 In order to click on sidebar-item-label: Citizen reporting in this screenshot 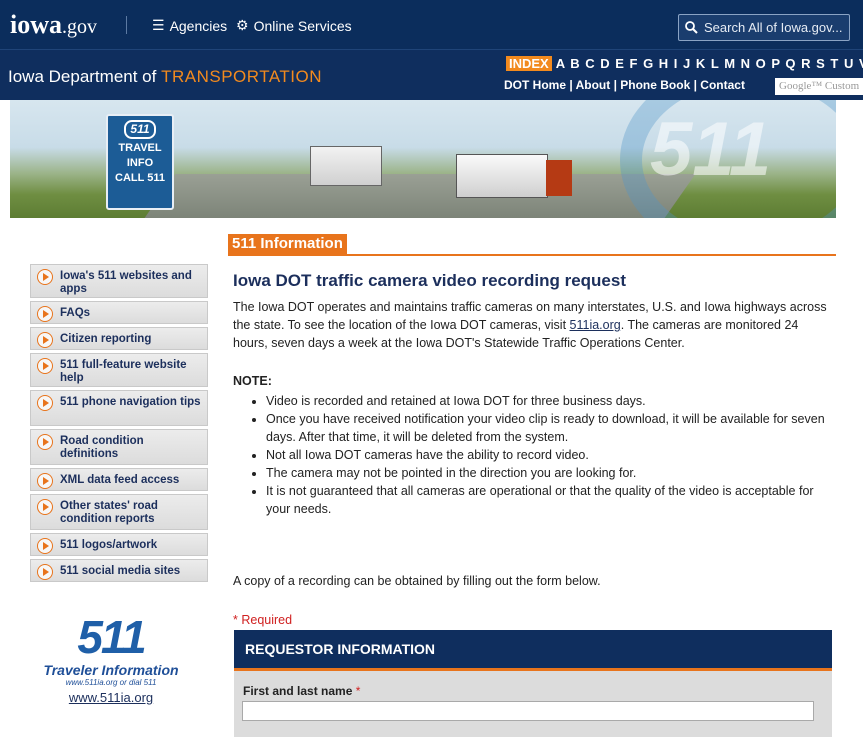, I will do `click(106, 339)`.